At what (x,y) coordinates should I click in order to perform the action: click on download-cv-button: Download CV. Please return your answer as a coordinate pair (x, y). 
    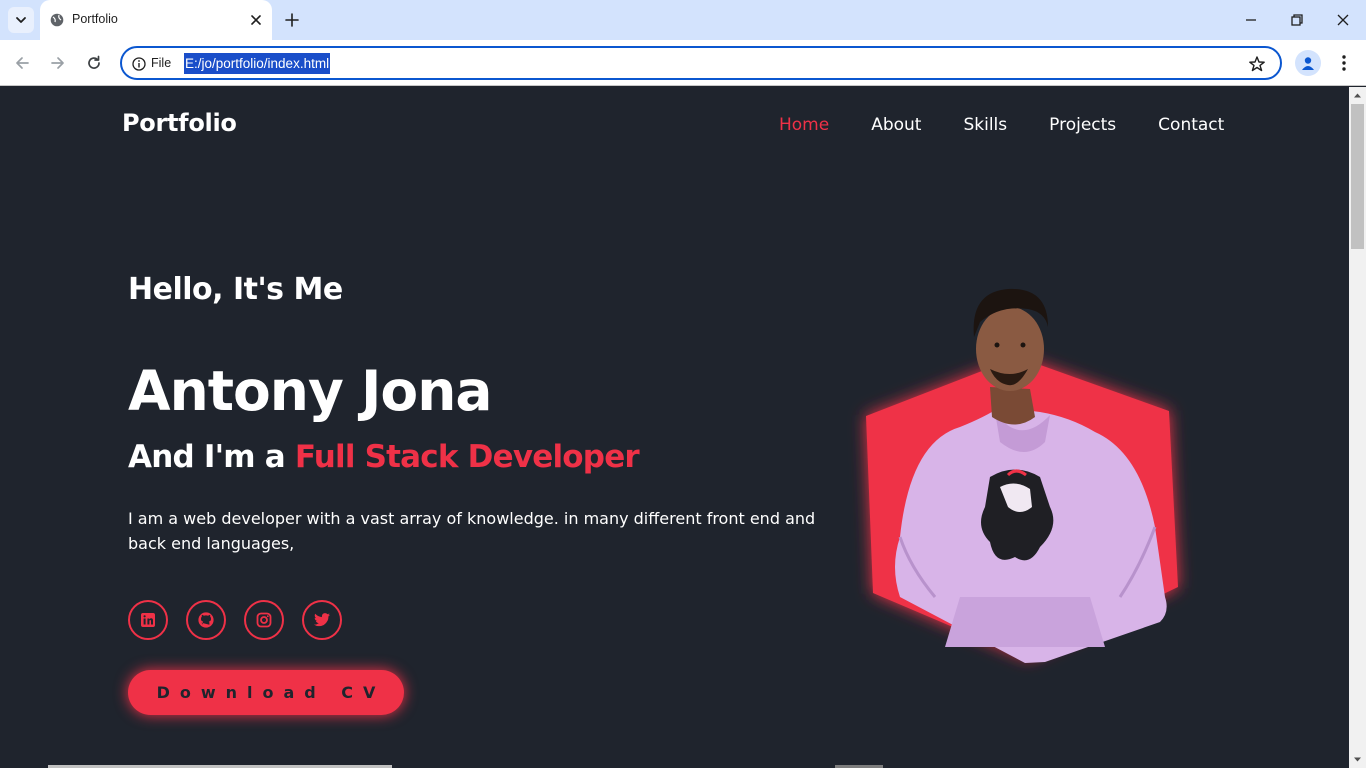
    Looking at the image, I should click on (266, 692).